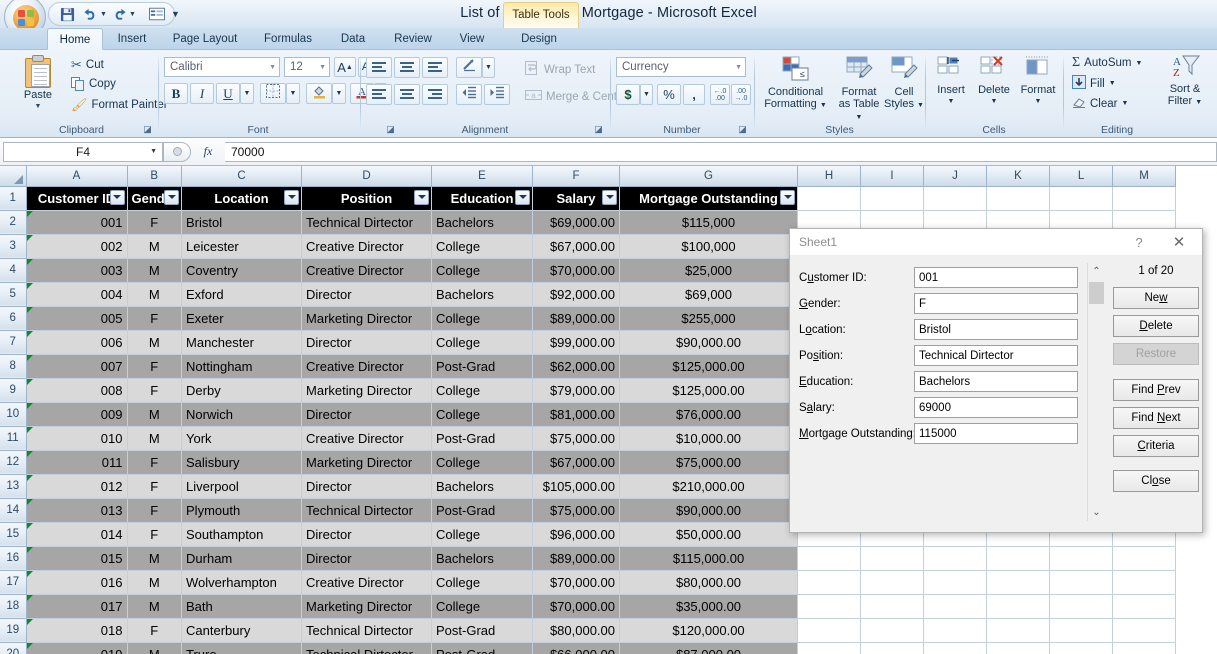 The image size is (1217, 654). Describe the element at coordinates (13, 222) in the screenshot. I see `row-header-2: 2` at that location.